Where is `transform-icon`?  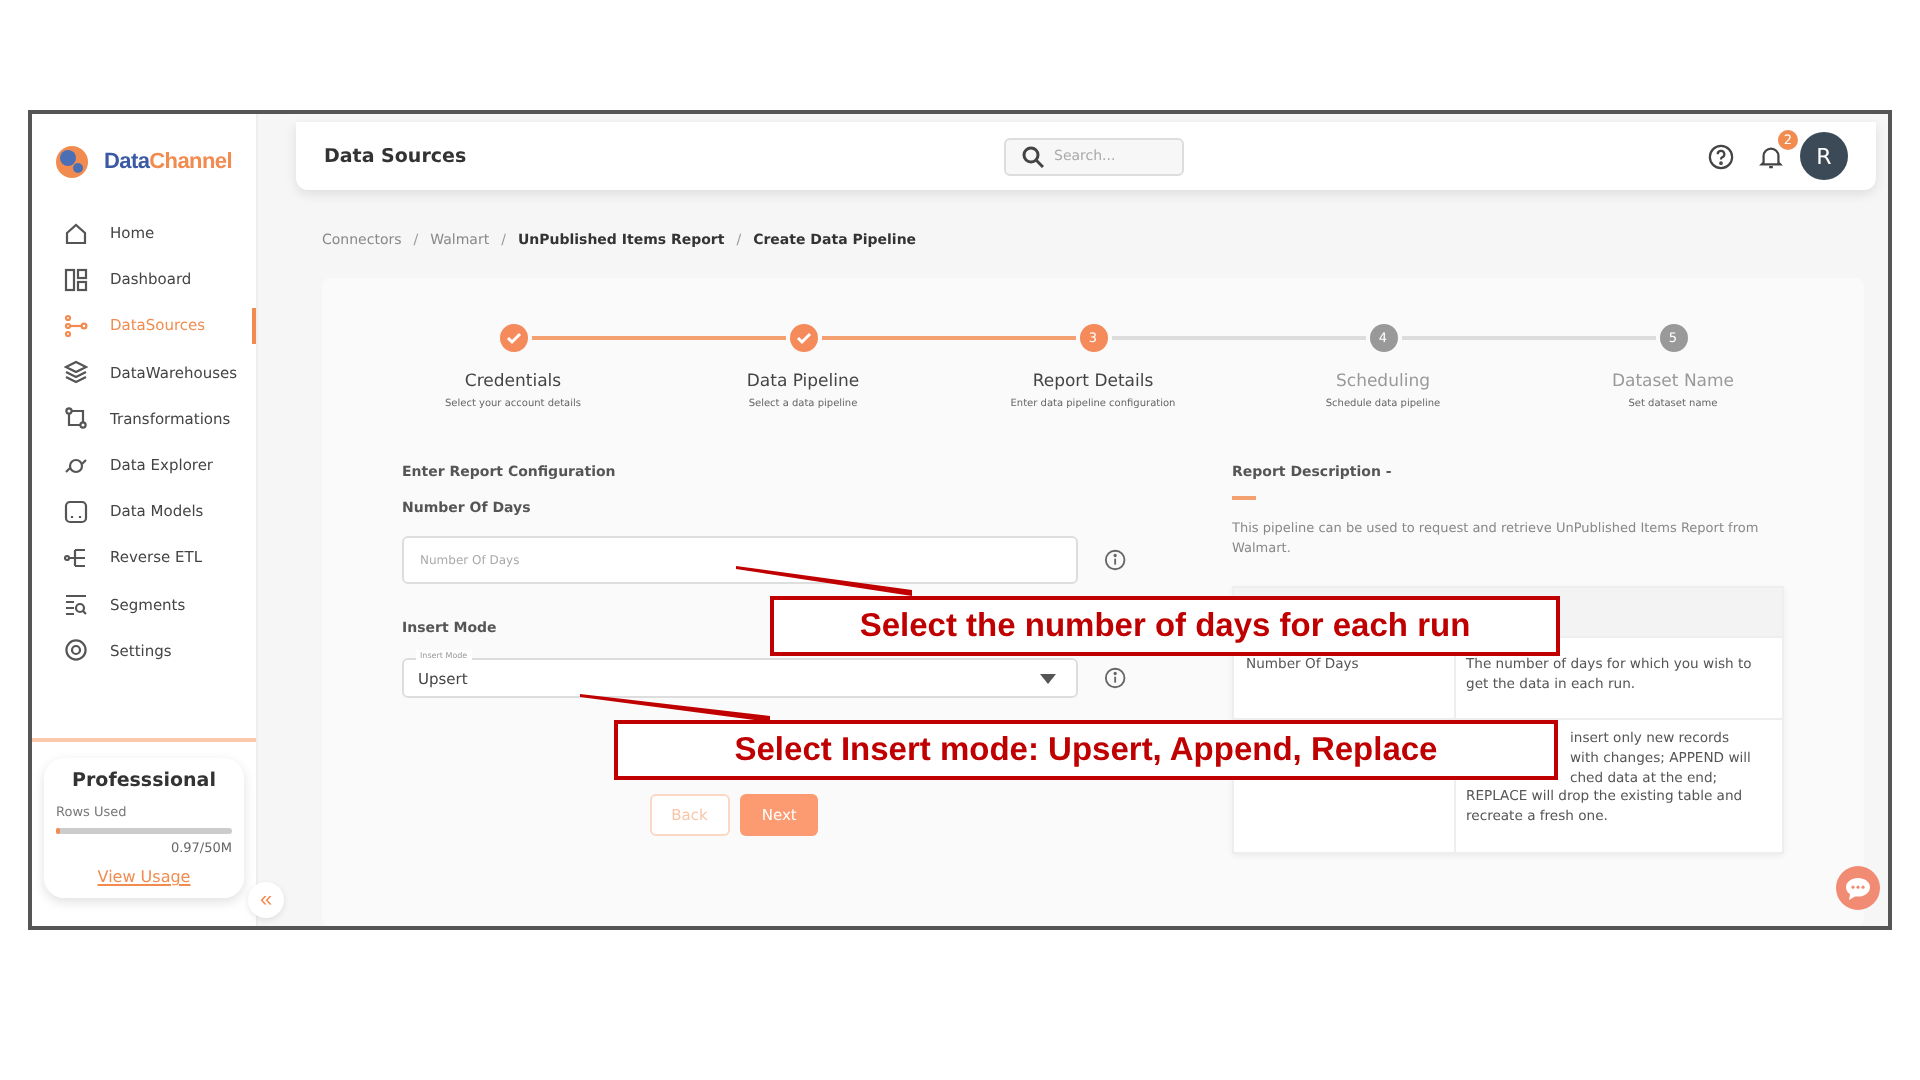 transform-icon is located at coordinates (76, 418).